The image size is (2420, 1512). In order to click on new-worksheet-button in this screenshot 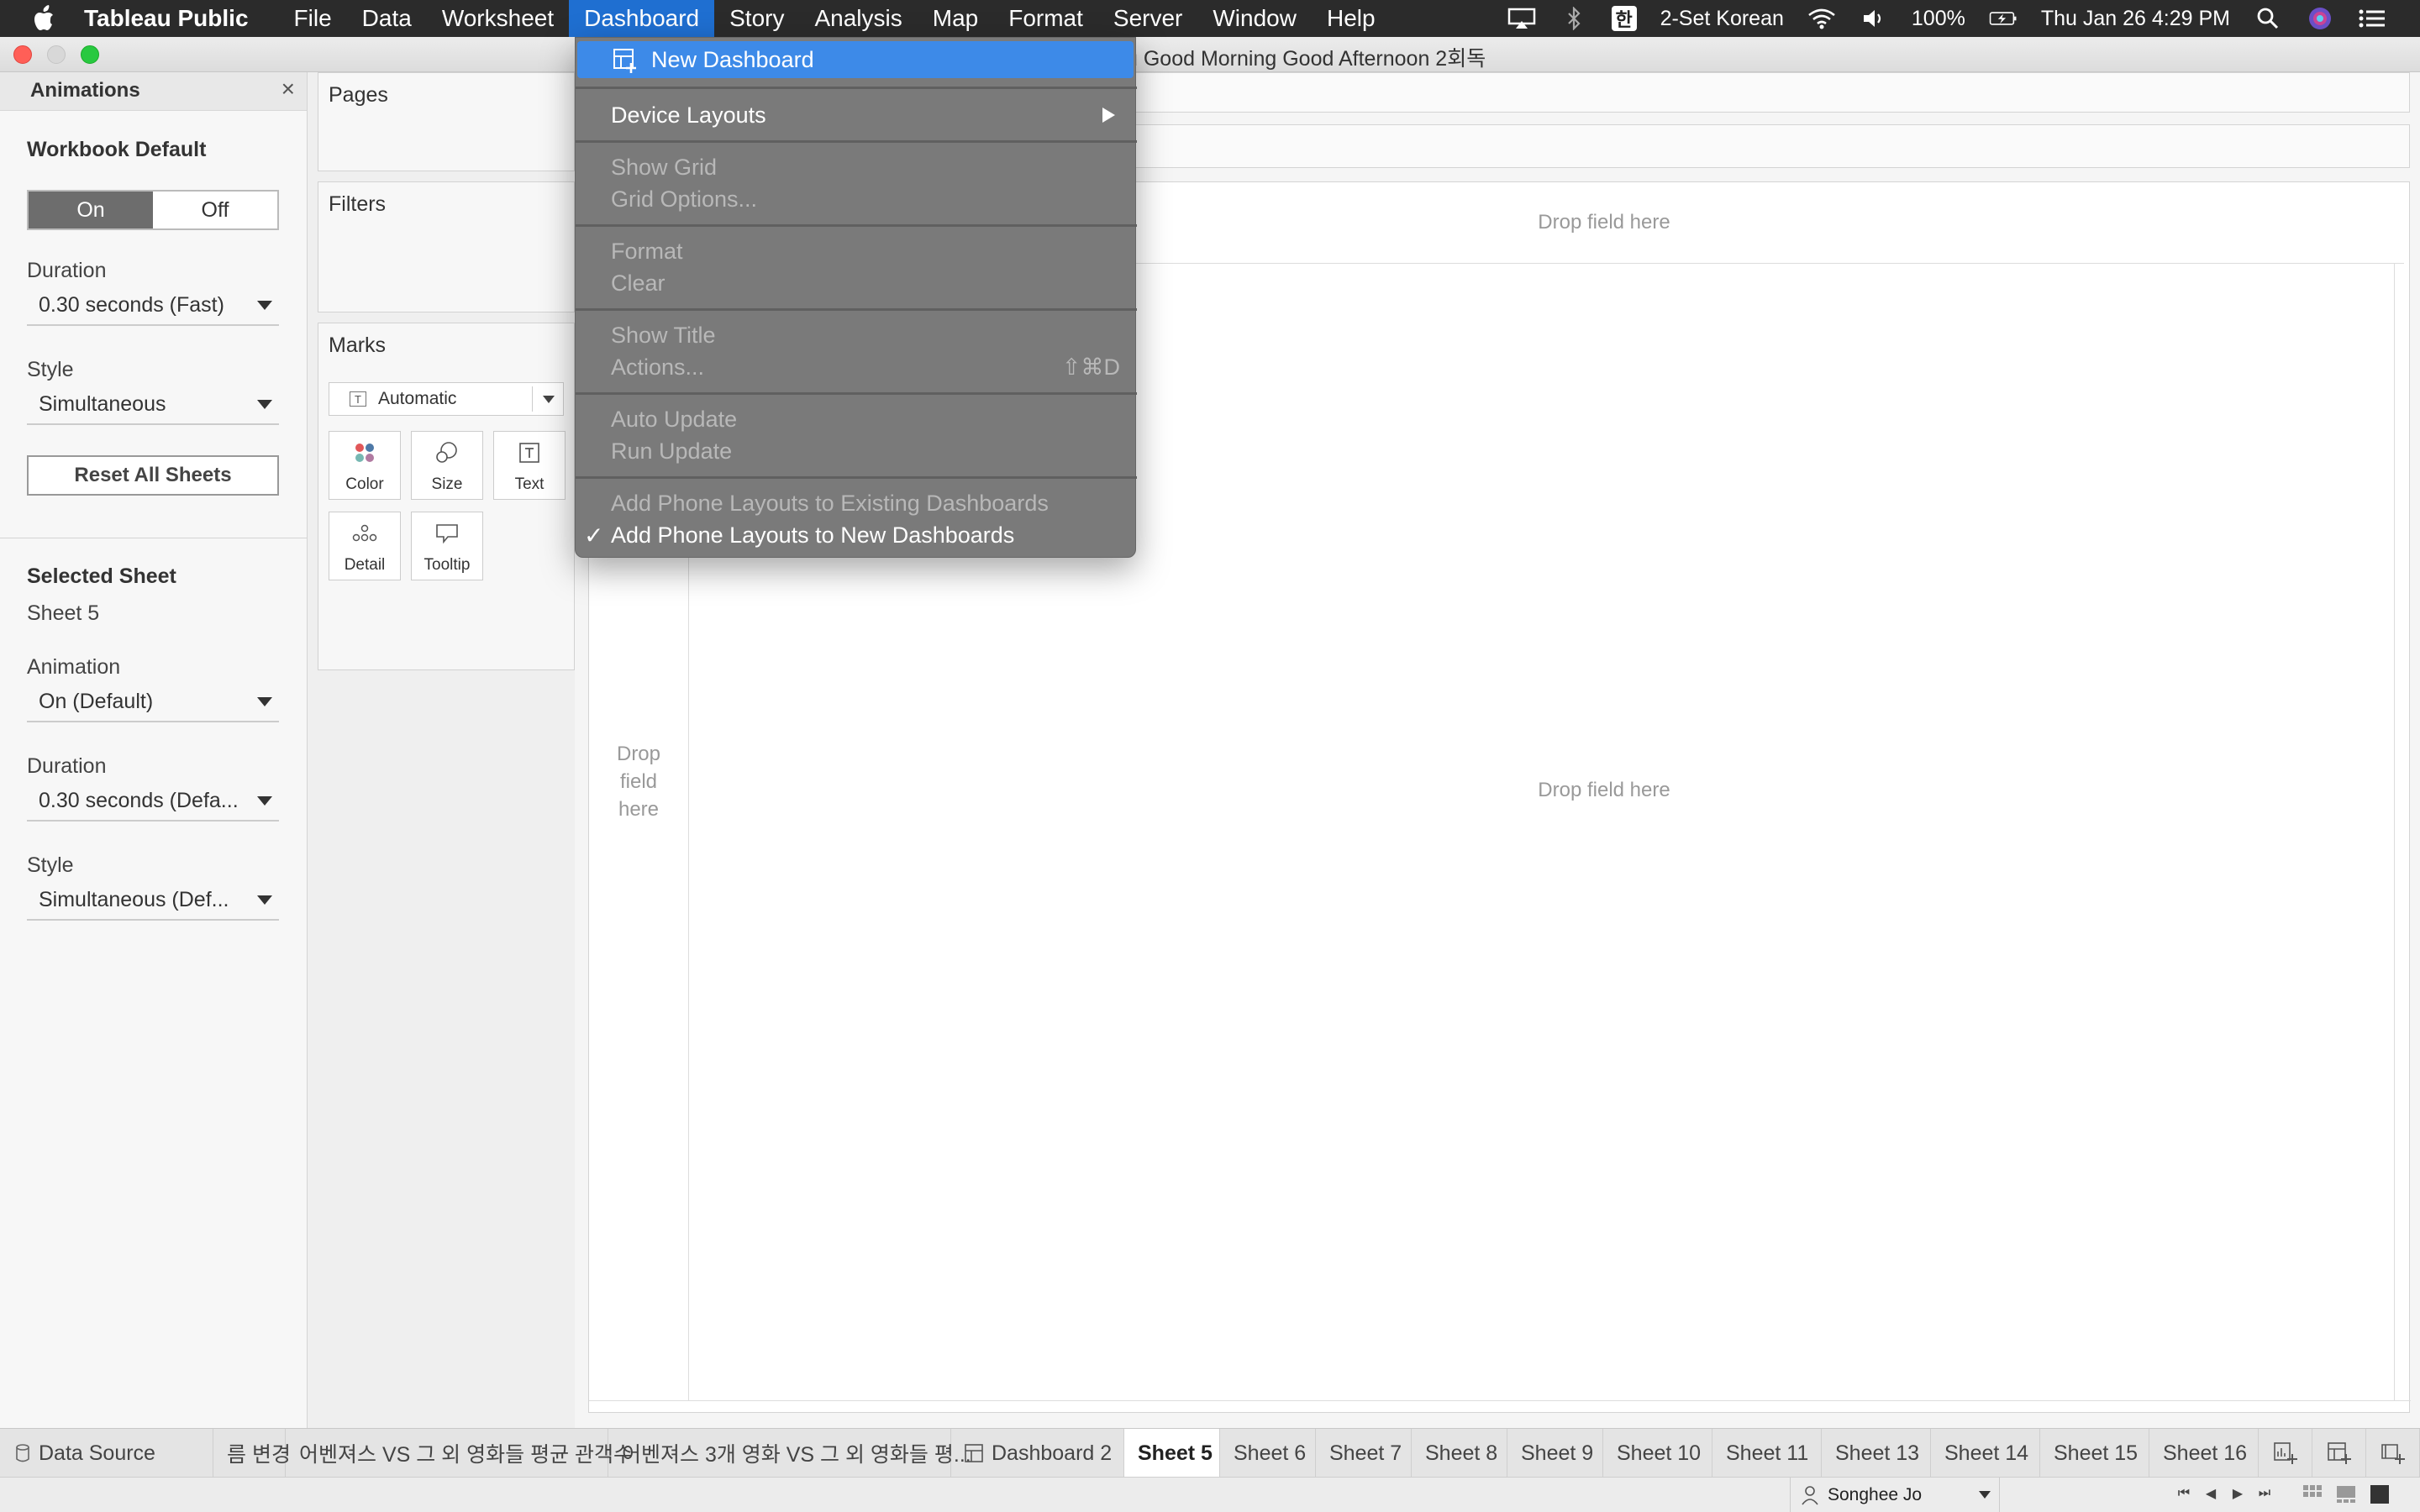, I will do `click(2285, 1453)`.